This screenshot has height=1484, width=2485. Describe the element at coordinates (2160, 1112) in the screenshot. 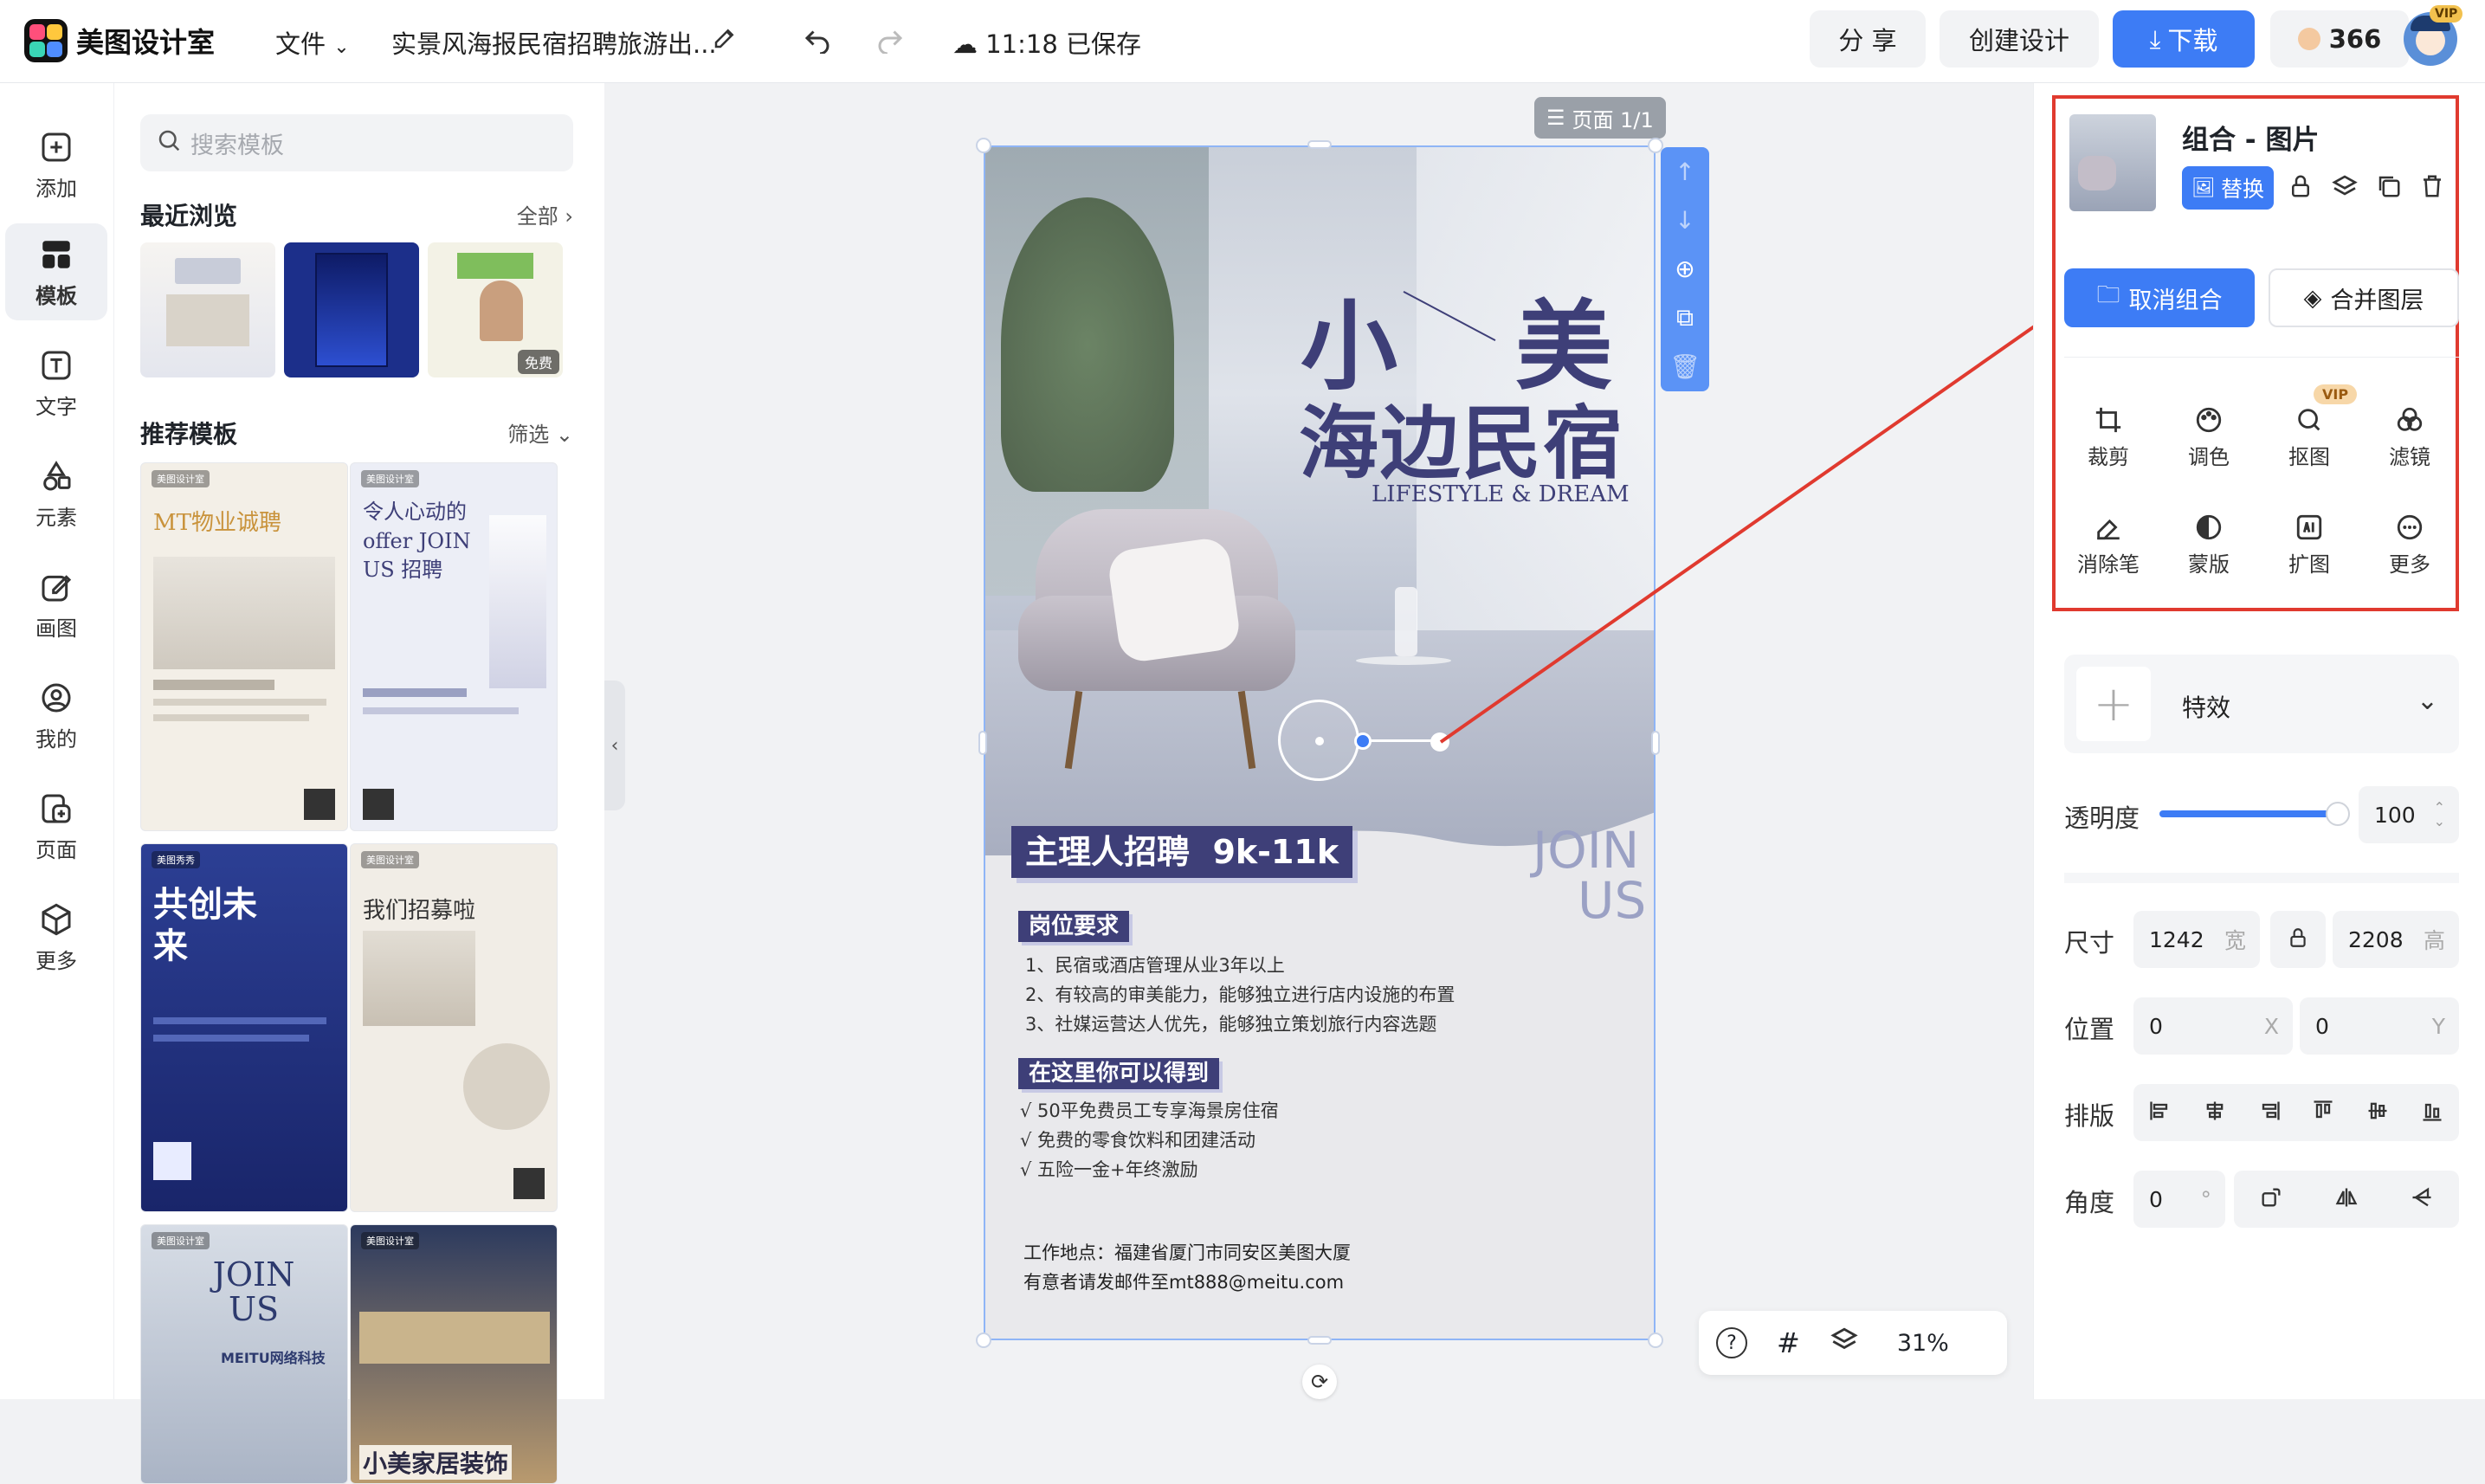

I see `align-left-icon` at that location.